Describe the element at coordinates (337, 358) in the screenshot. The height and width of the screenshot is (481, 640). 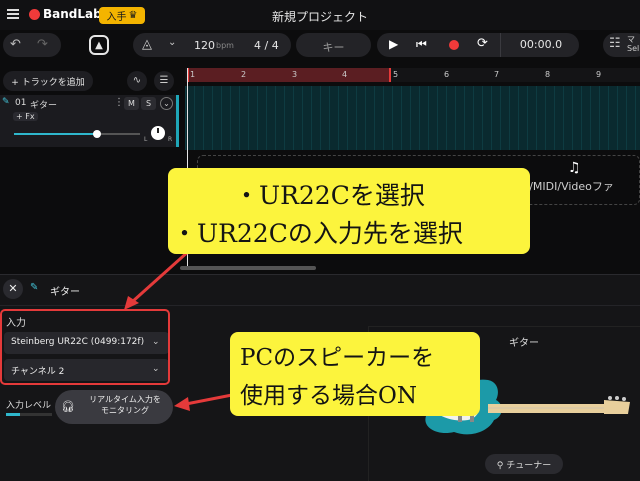
I see `callout-line: PCのスピーカーを` at that location.